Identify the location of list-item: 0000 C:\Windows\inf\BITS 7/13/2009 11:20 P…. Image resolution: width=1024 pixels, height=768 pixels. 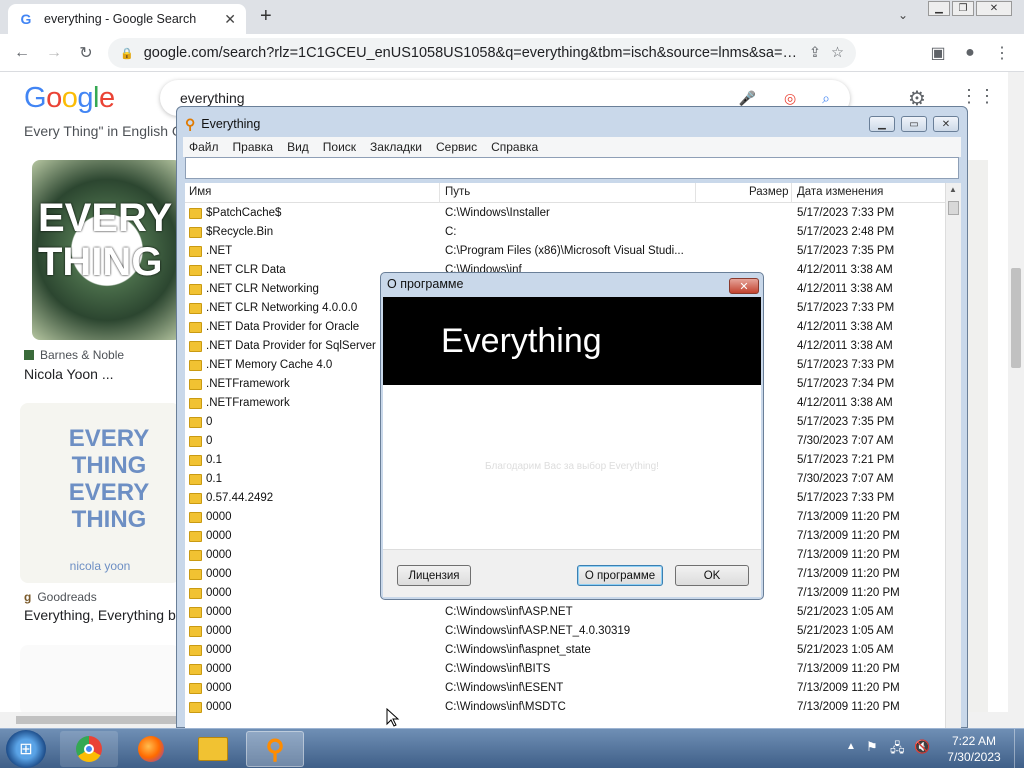
(565, 670).